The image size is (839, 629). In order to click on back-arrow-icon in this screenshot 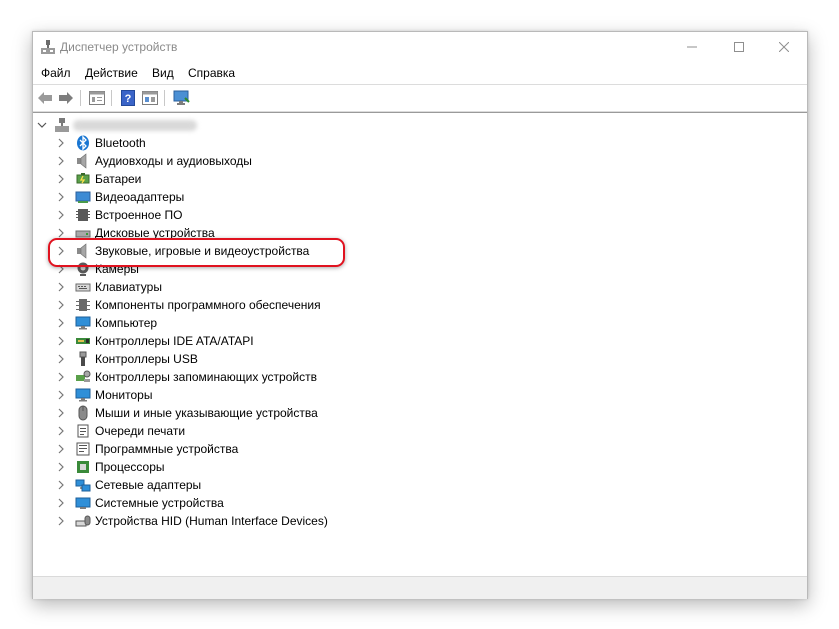, I will do `click(45, 98)`.